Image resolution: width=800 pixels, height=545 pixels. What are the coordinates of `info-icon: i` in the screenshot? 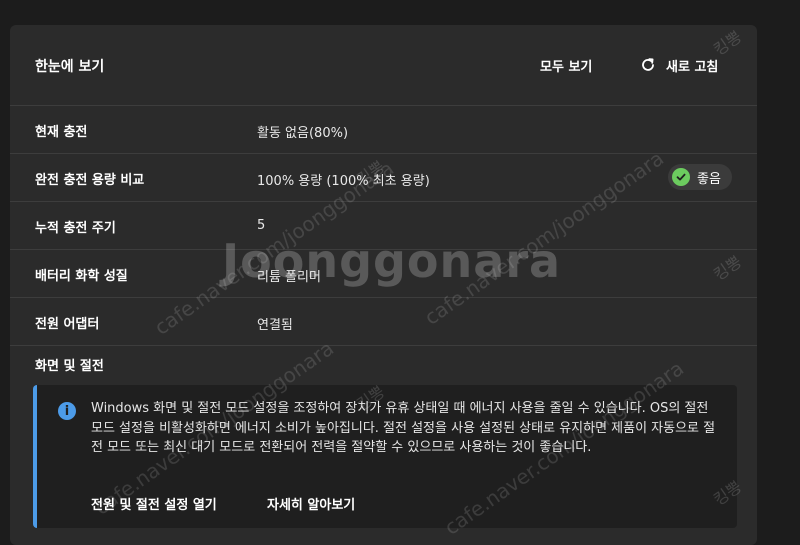 It's located at (67, 411).